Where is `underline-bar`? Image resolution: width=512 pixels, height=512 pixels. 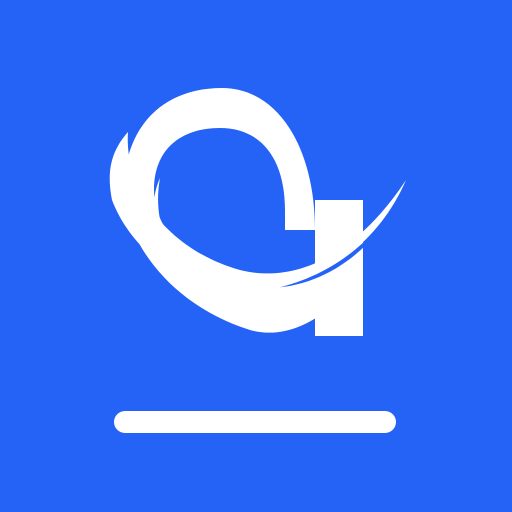
underline-bar is located at coordinates (255, 422).